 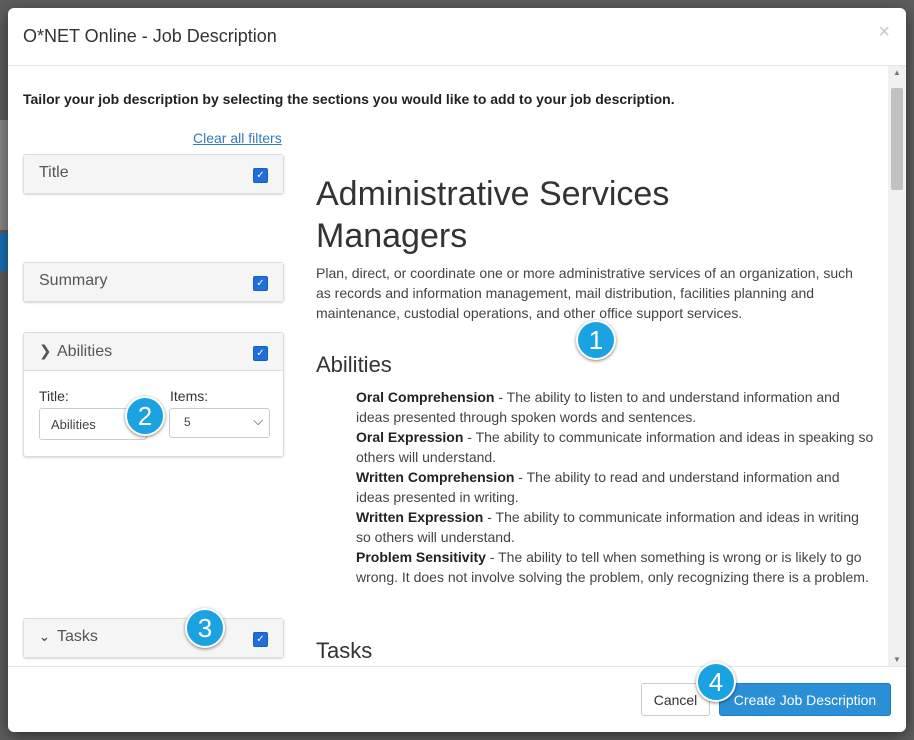 What do you see at coordinates (884, 32) in the screenshot?
I see `close-icon: ×` at bounding box center [884, 32].